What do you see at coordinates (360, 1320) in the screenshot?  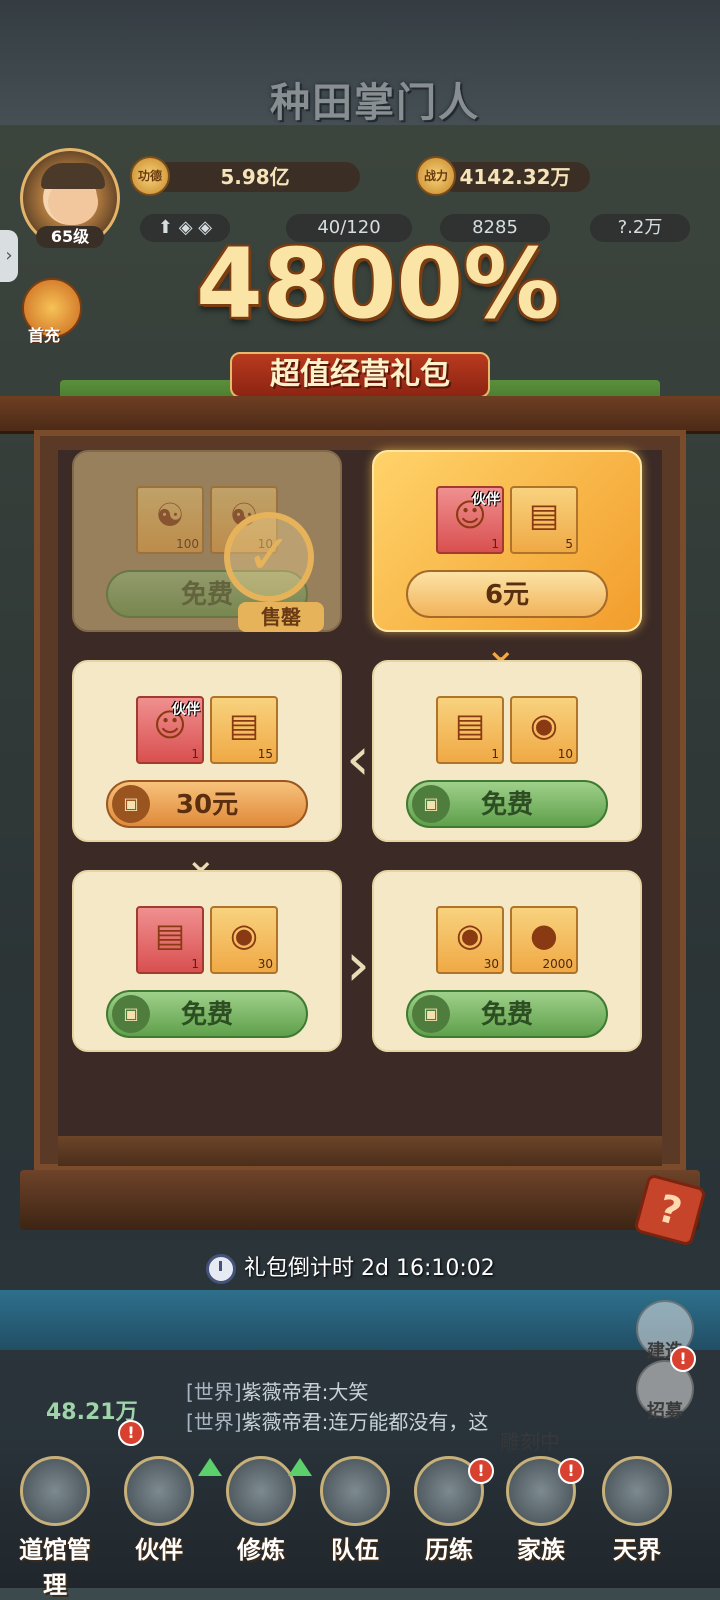 I see `water-decoration` at bounding box center [360, 1320].